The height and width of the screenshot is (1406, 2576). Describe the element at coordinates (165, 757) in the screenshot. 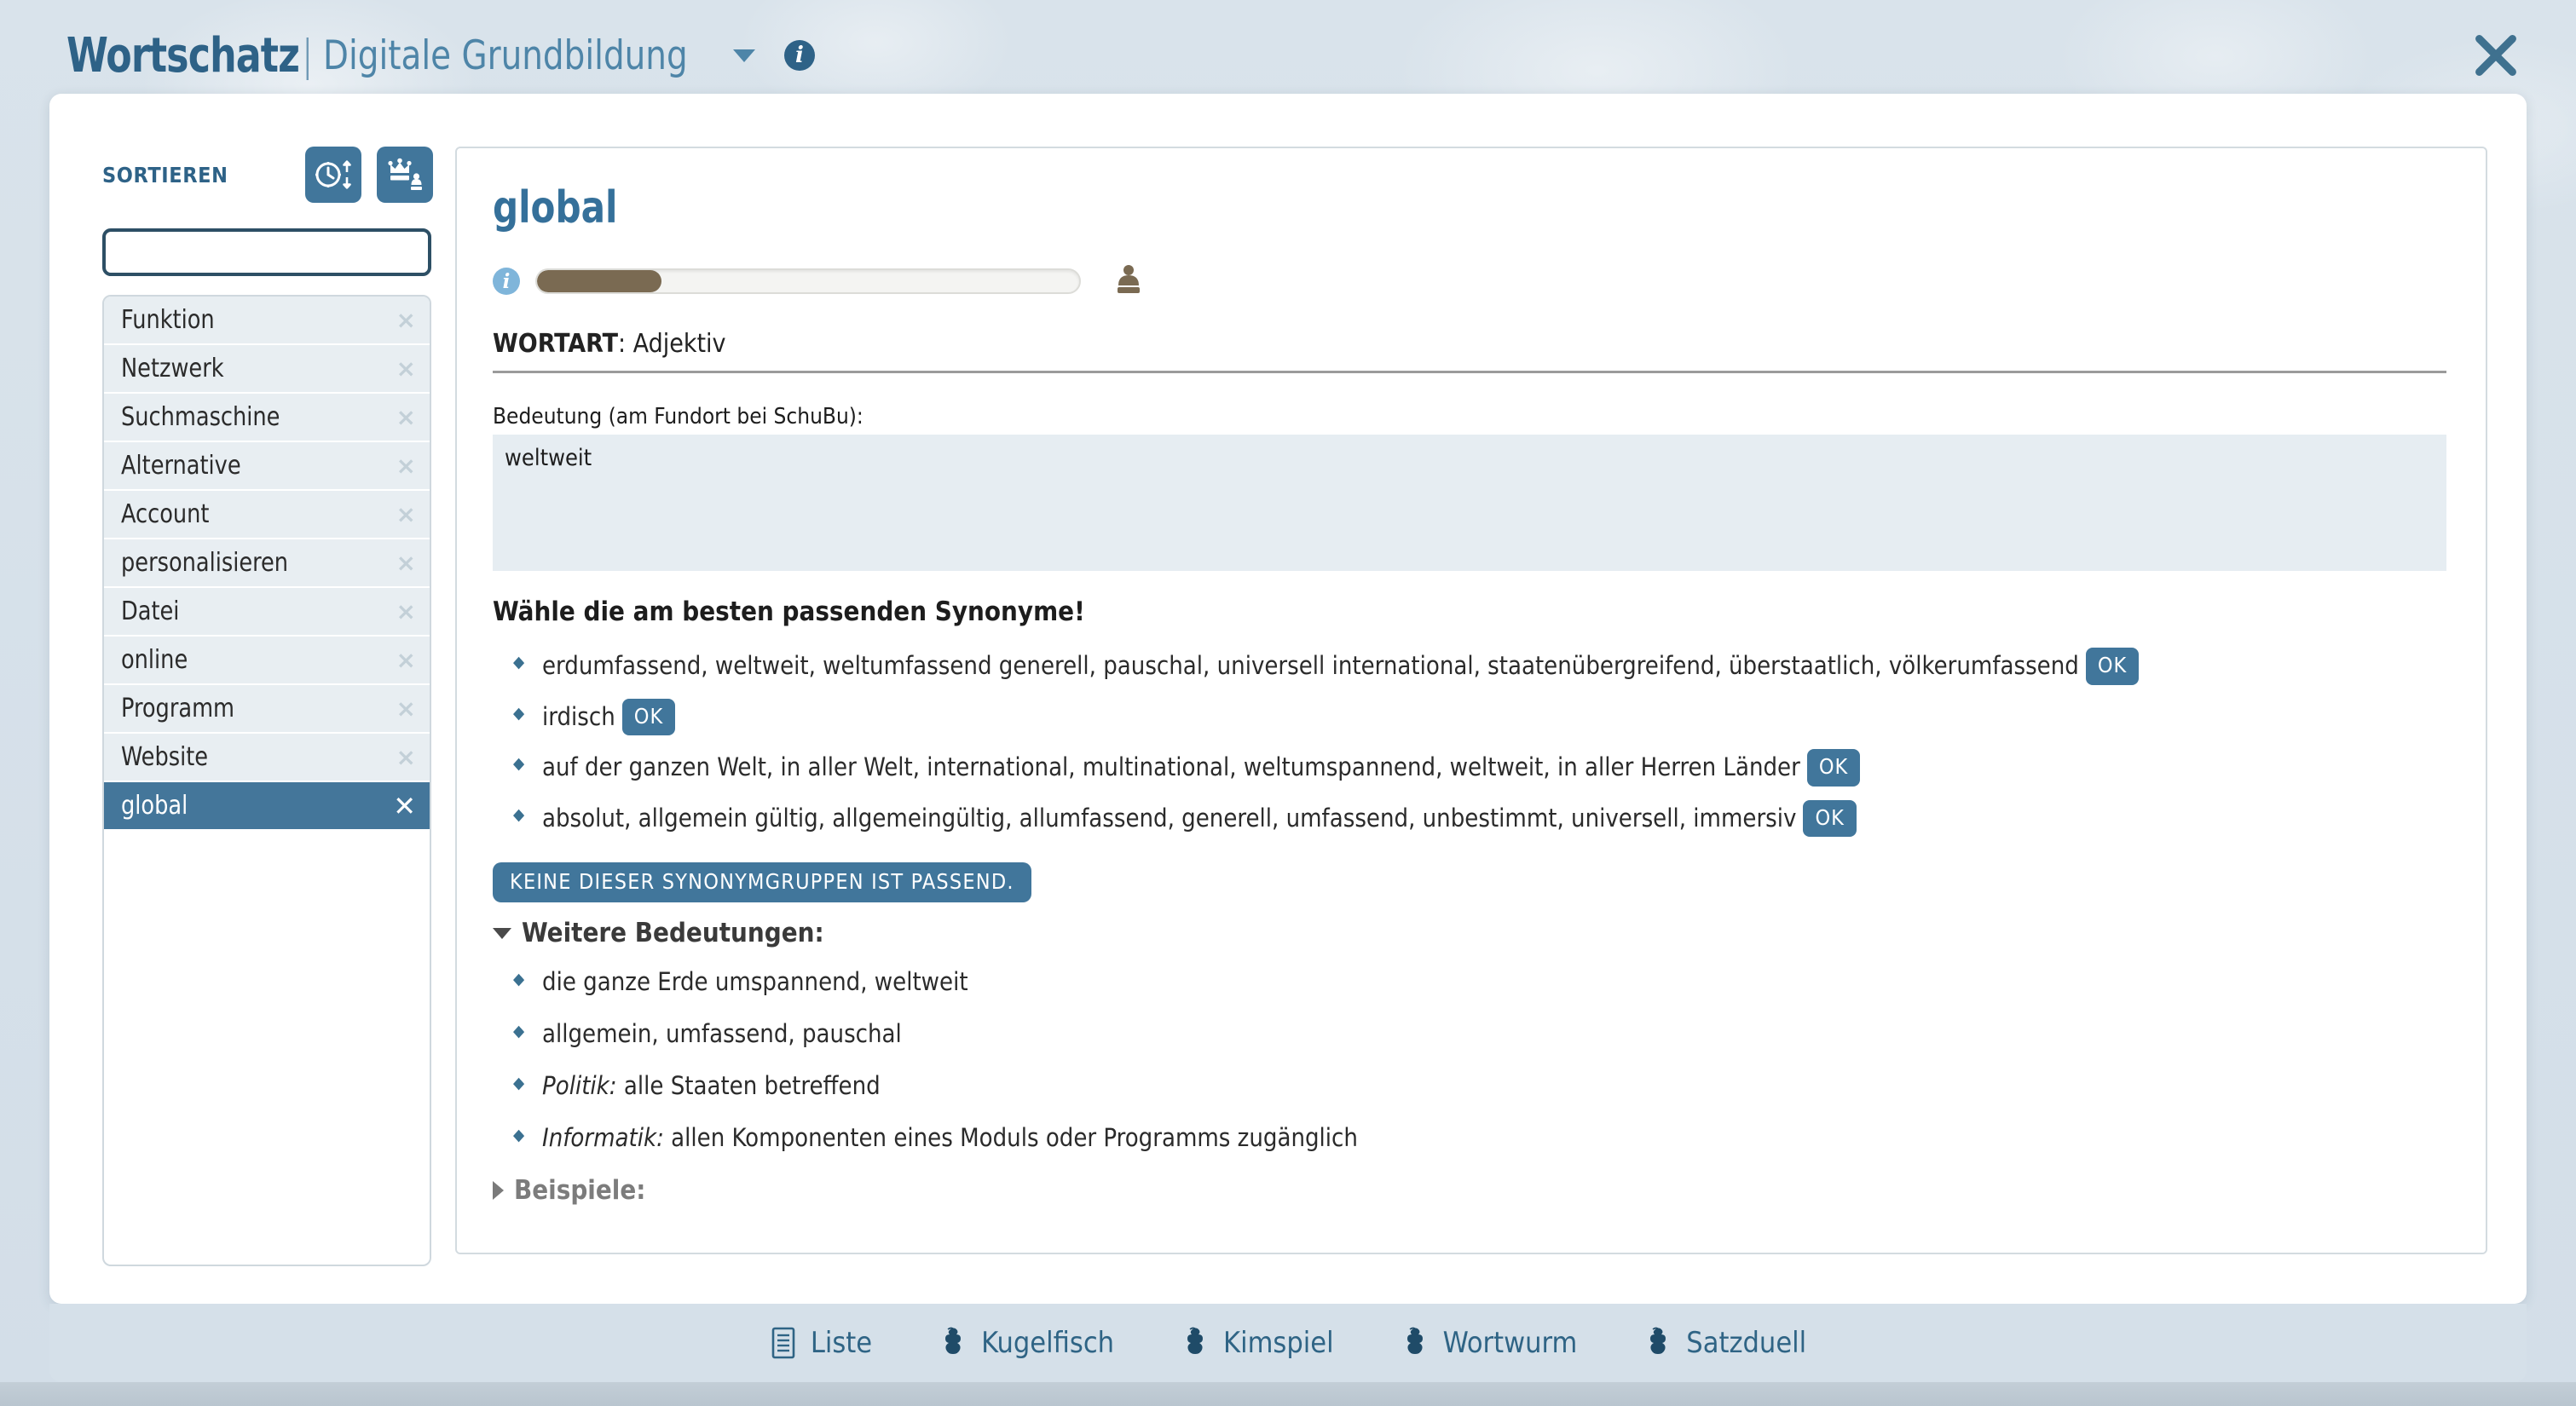

I see `word-label: Website` at that location.